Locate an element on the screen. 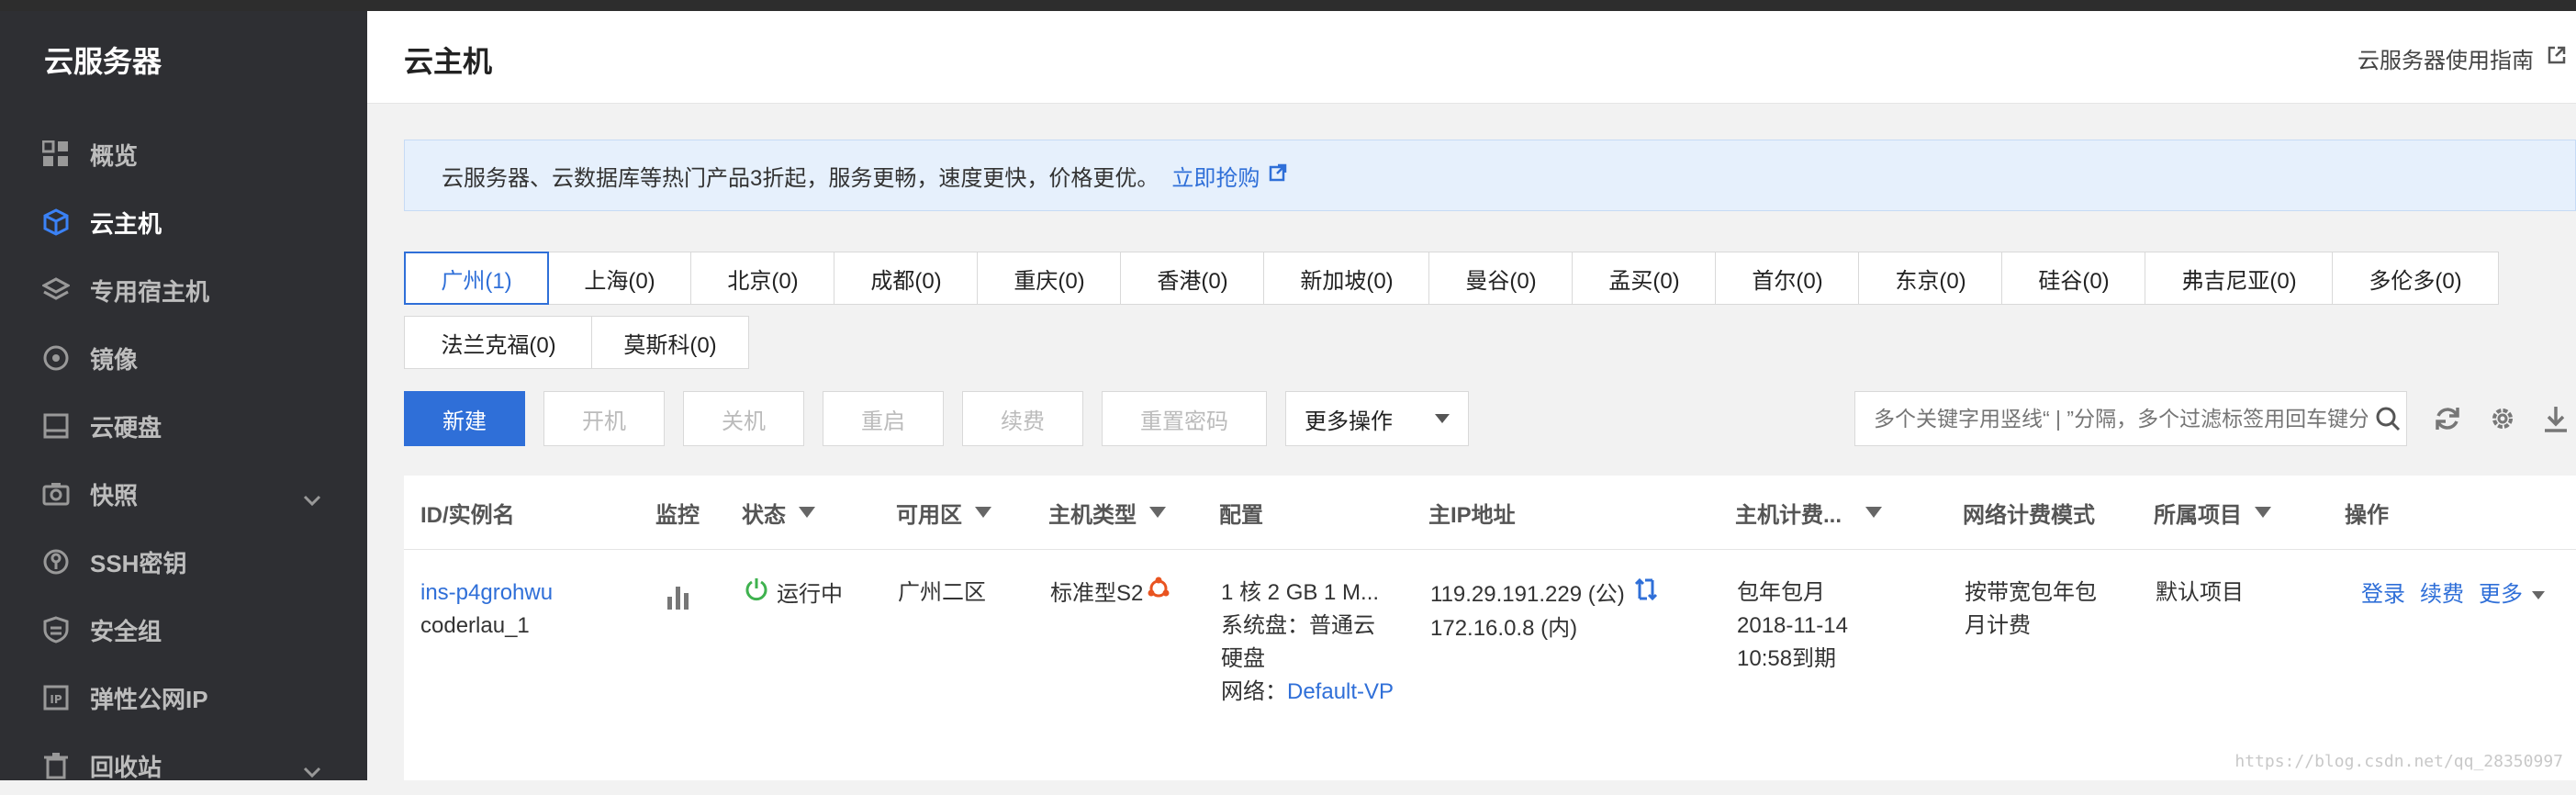  region-tab-chongqing: 重庆(0) is located at coordinates (1049, 278).